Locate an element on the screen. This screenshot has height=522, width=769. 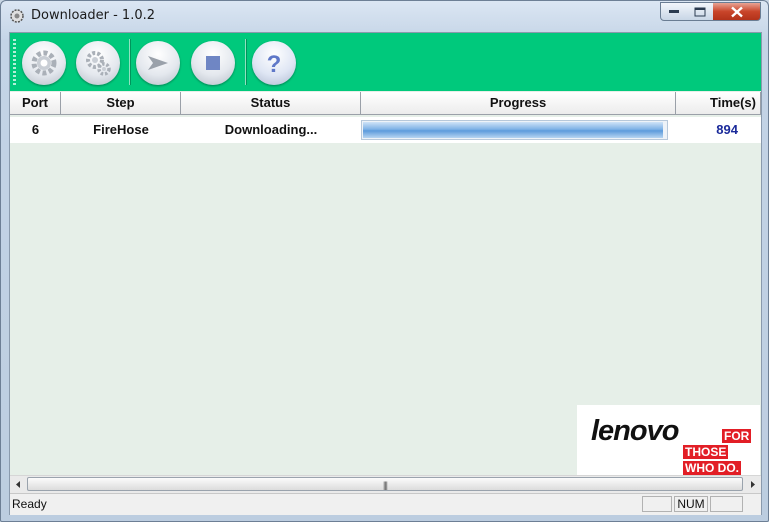
close-icon is located at coordinates (736, 11).